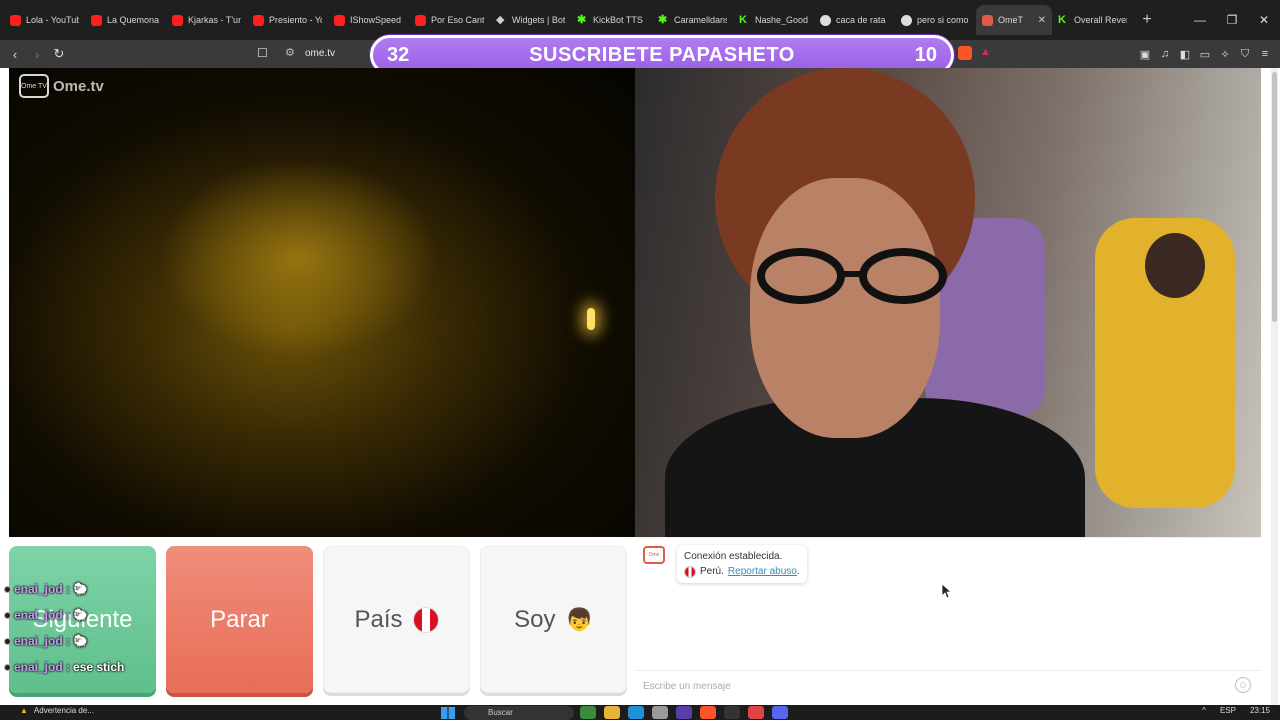 This screenshot has width=1280, height=720. I want to click on taskbar-search: Buscar, so click(519, 713).